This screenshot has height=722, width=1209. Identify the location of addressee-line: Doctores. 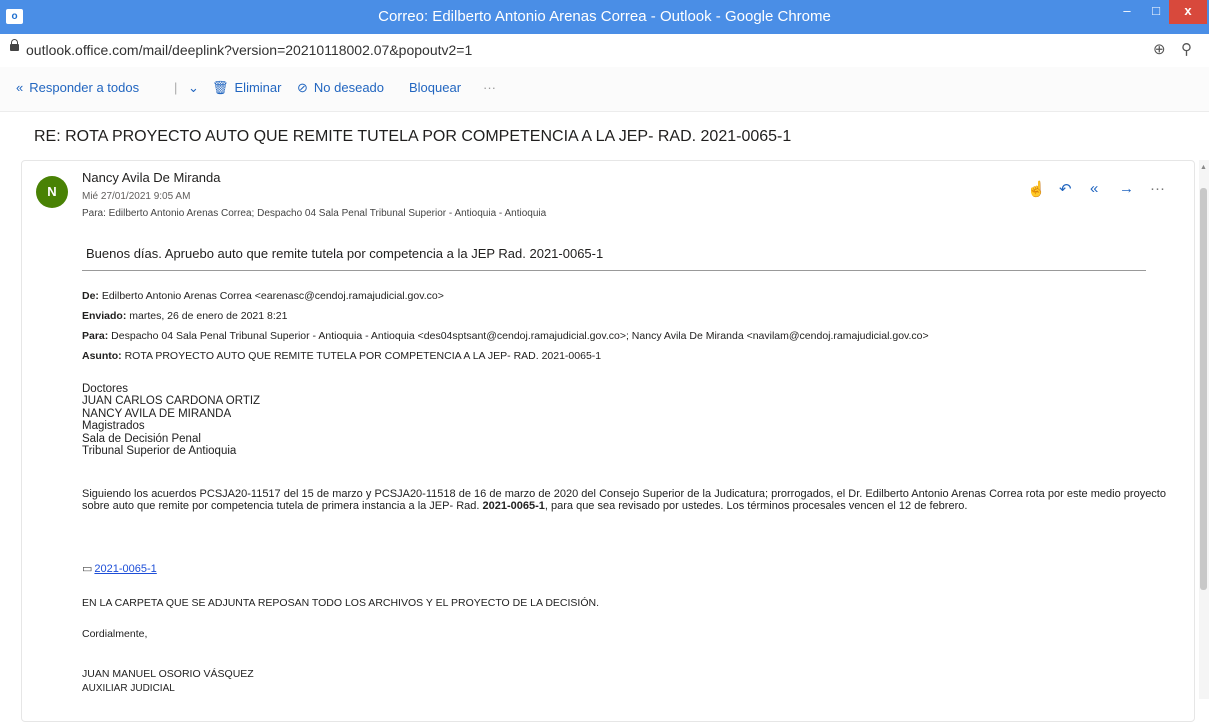
(105, 389).